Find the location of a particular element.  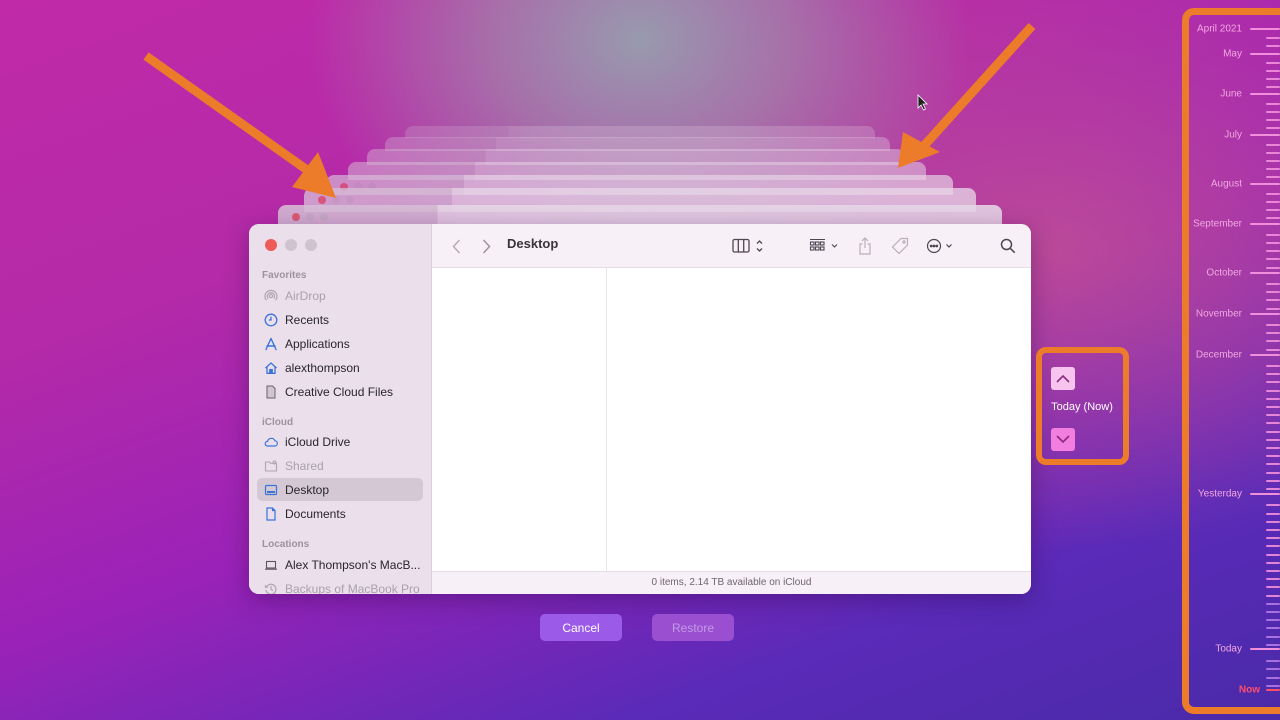

arrow-left is located at coordinates (239, 125).